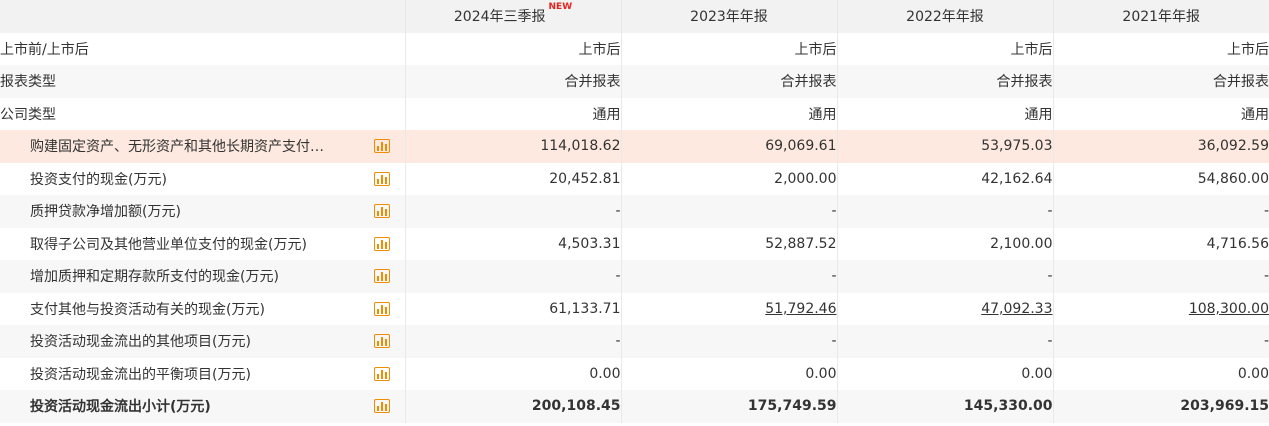 The height and width of the screenshot is (426, 1269). I want to click on table-row: 增加质押和定期存款所支付的现金(万元) - - - -, so click(634, 276).